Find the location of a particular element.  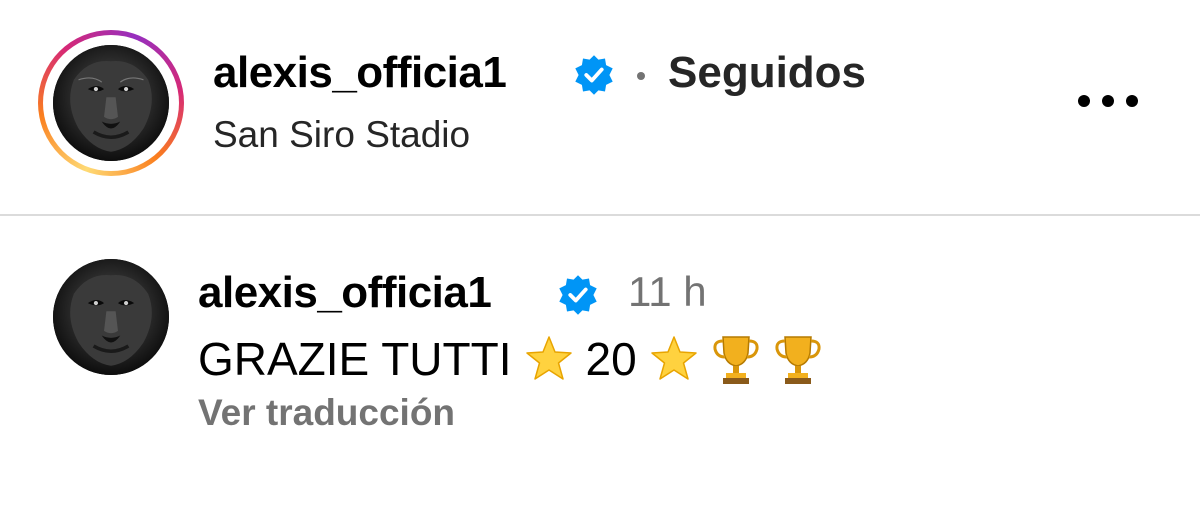

next-comment-clipped is located at coordinates (358, 518).